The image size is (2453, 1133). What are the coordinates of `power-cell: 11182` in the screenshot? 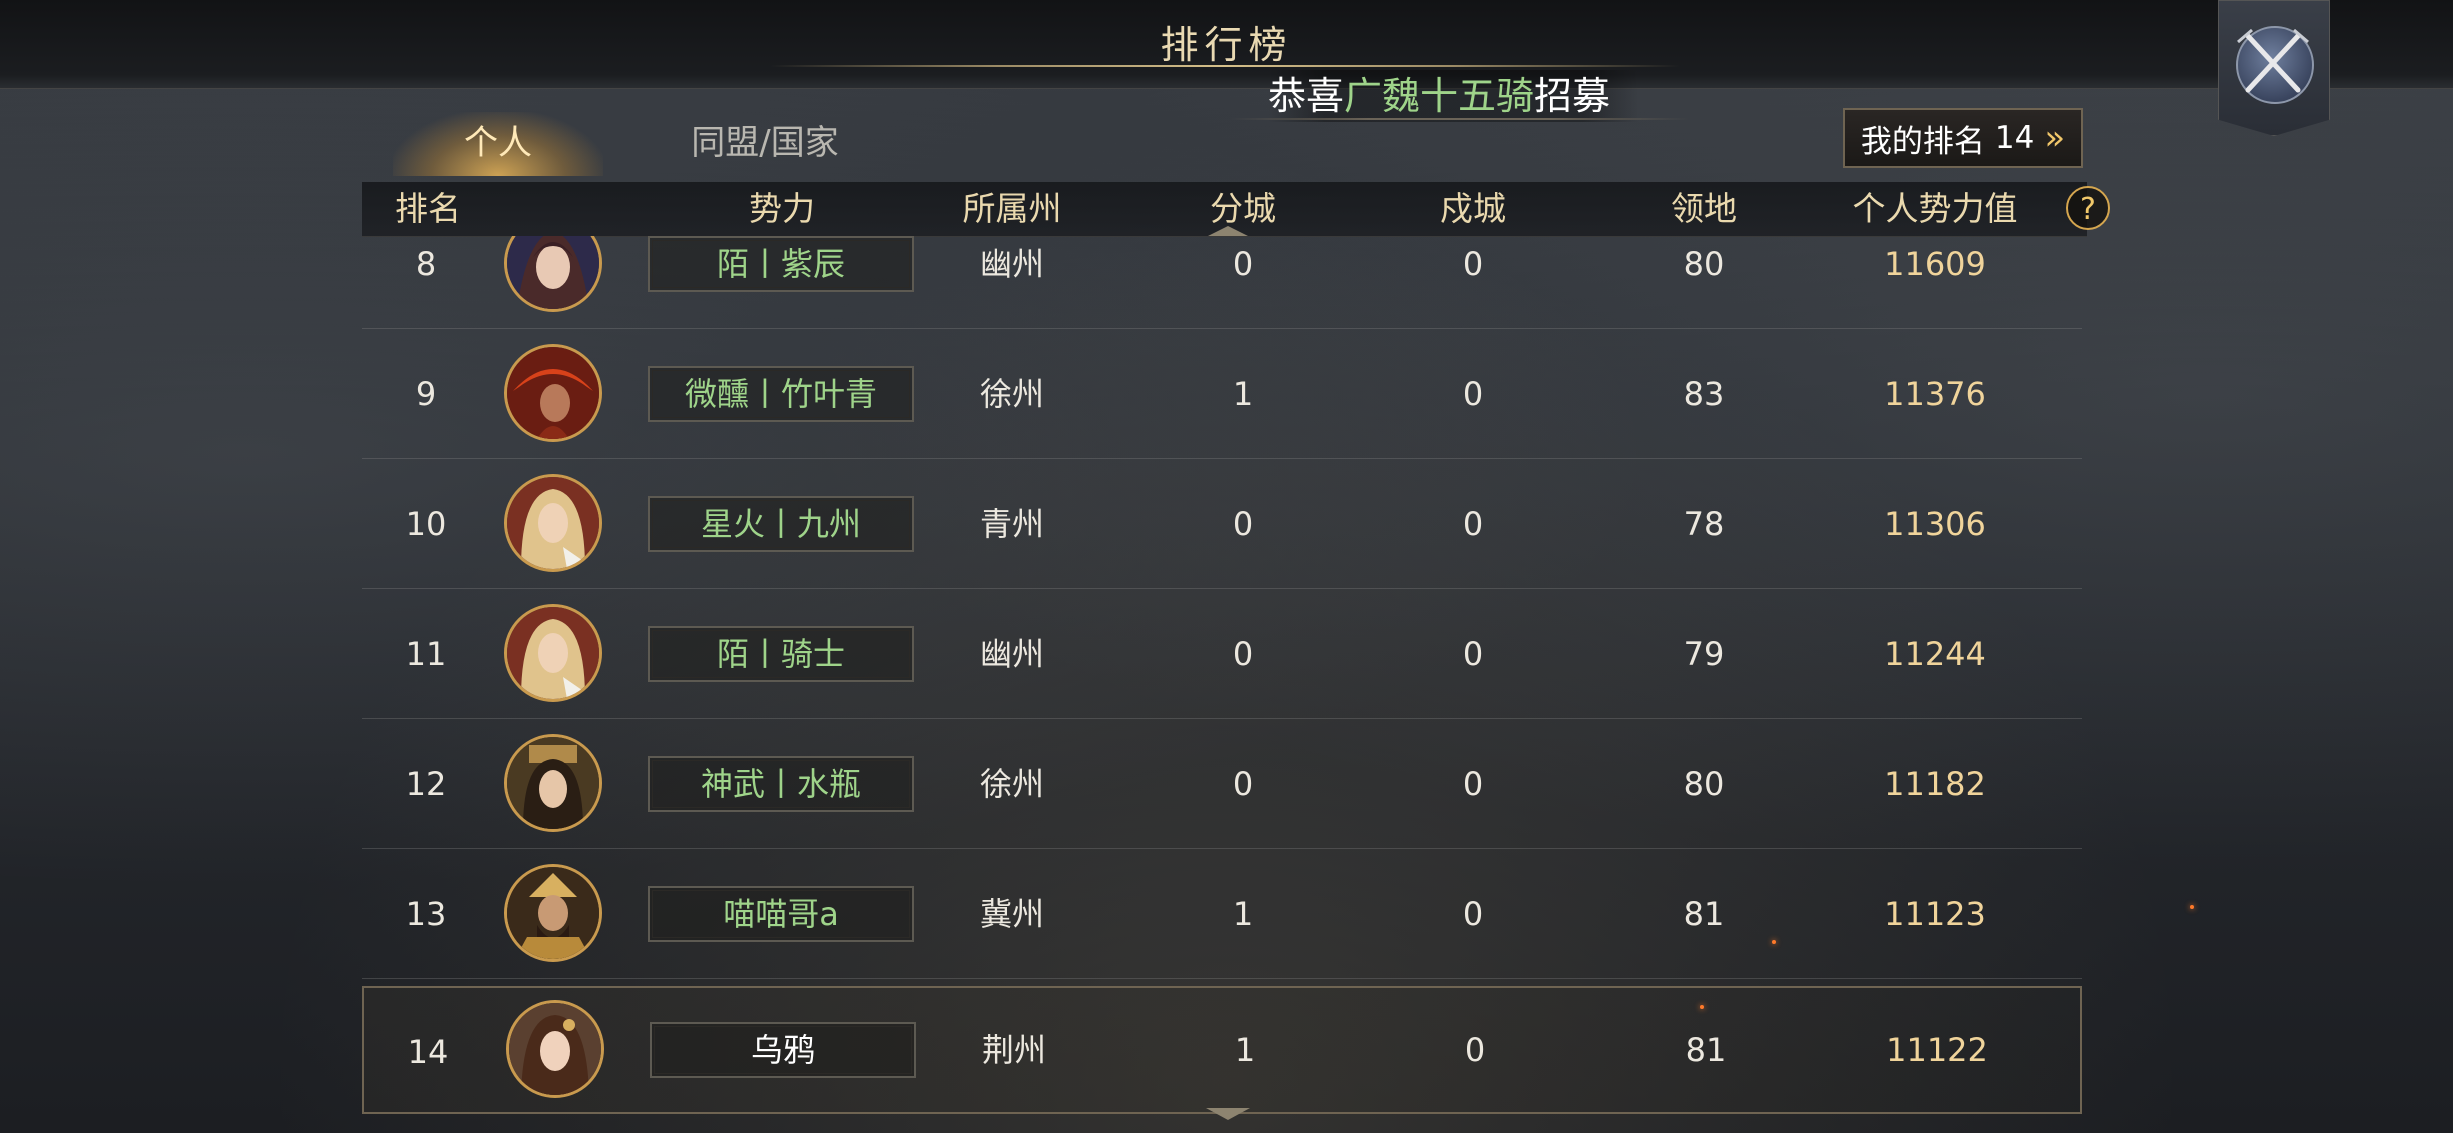 It's located at (1935, 784).